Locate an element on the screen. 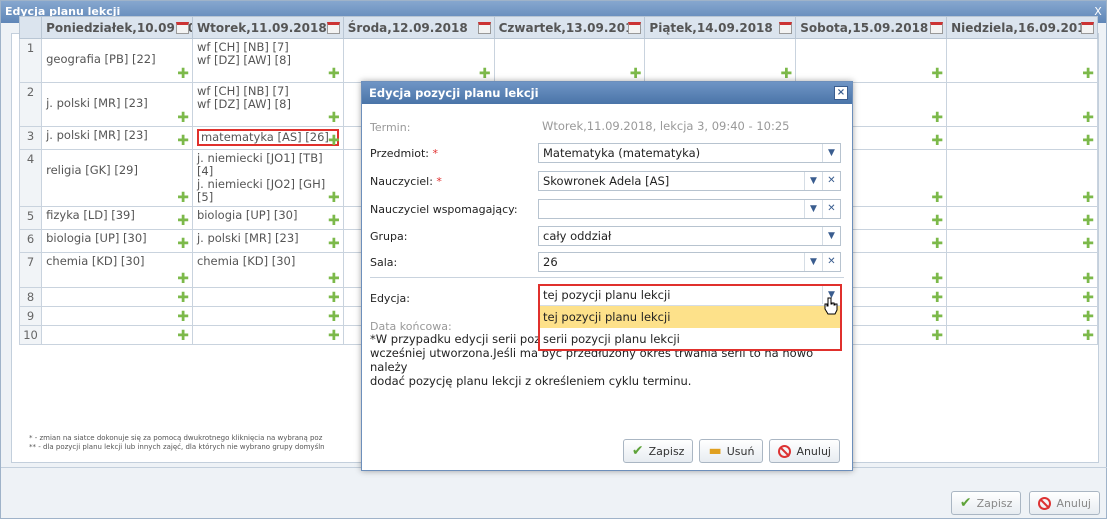 This screenshot has height=519, width=1107. outer-cancel-button: Anuluj is located at coordinates (1064, 503).